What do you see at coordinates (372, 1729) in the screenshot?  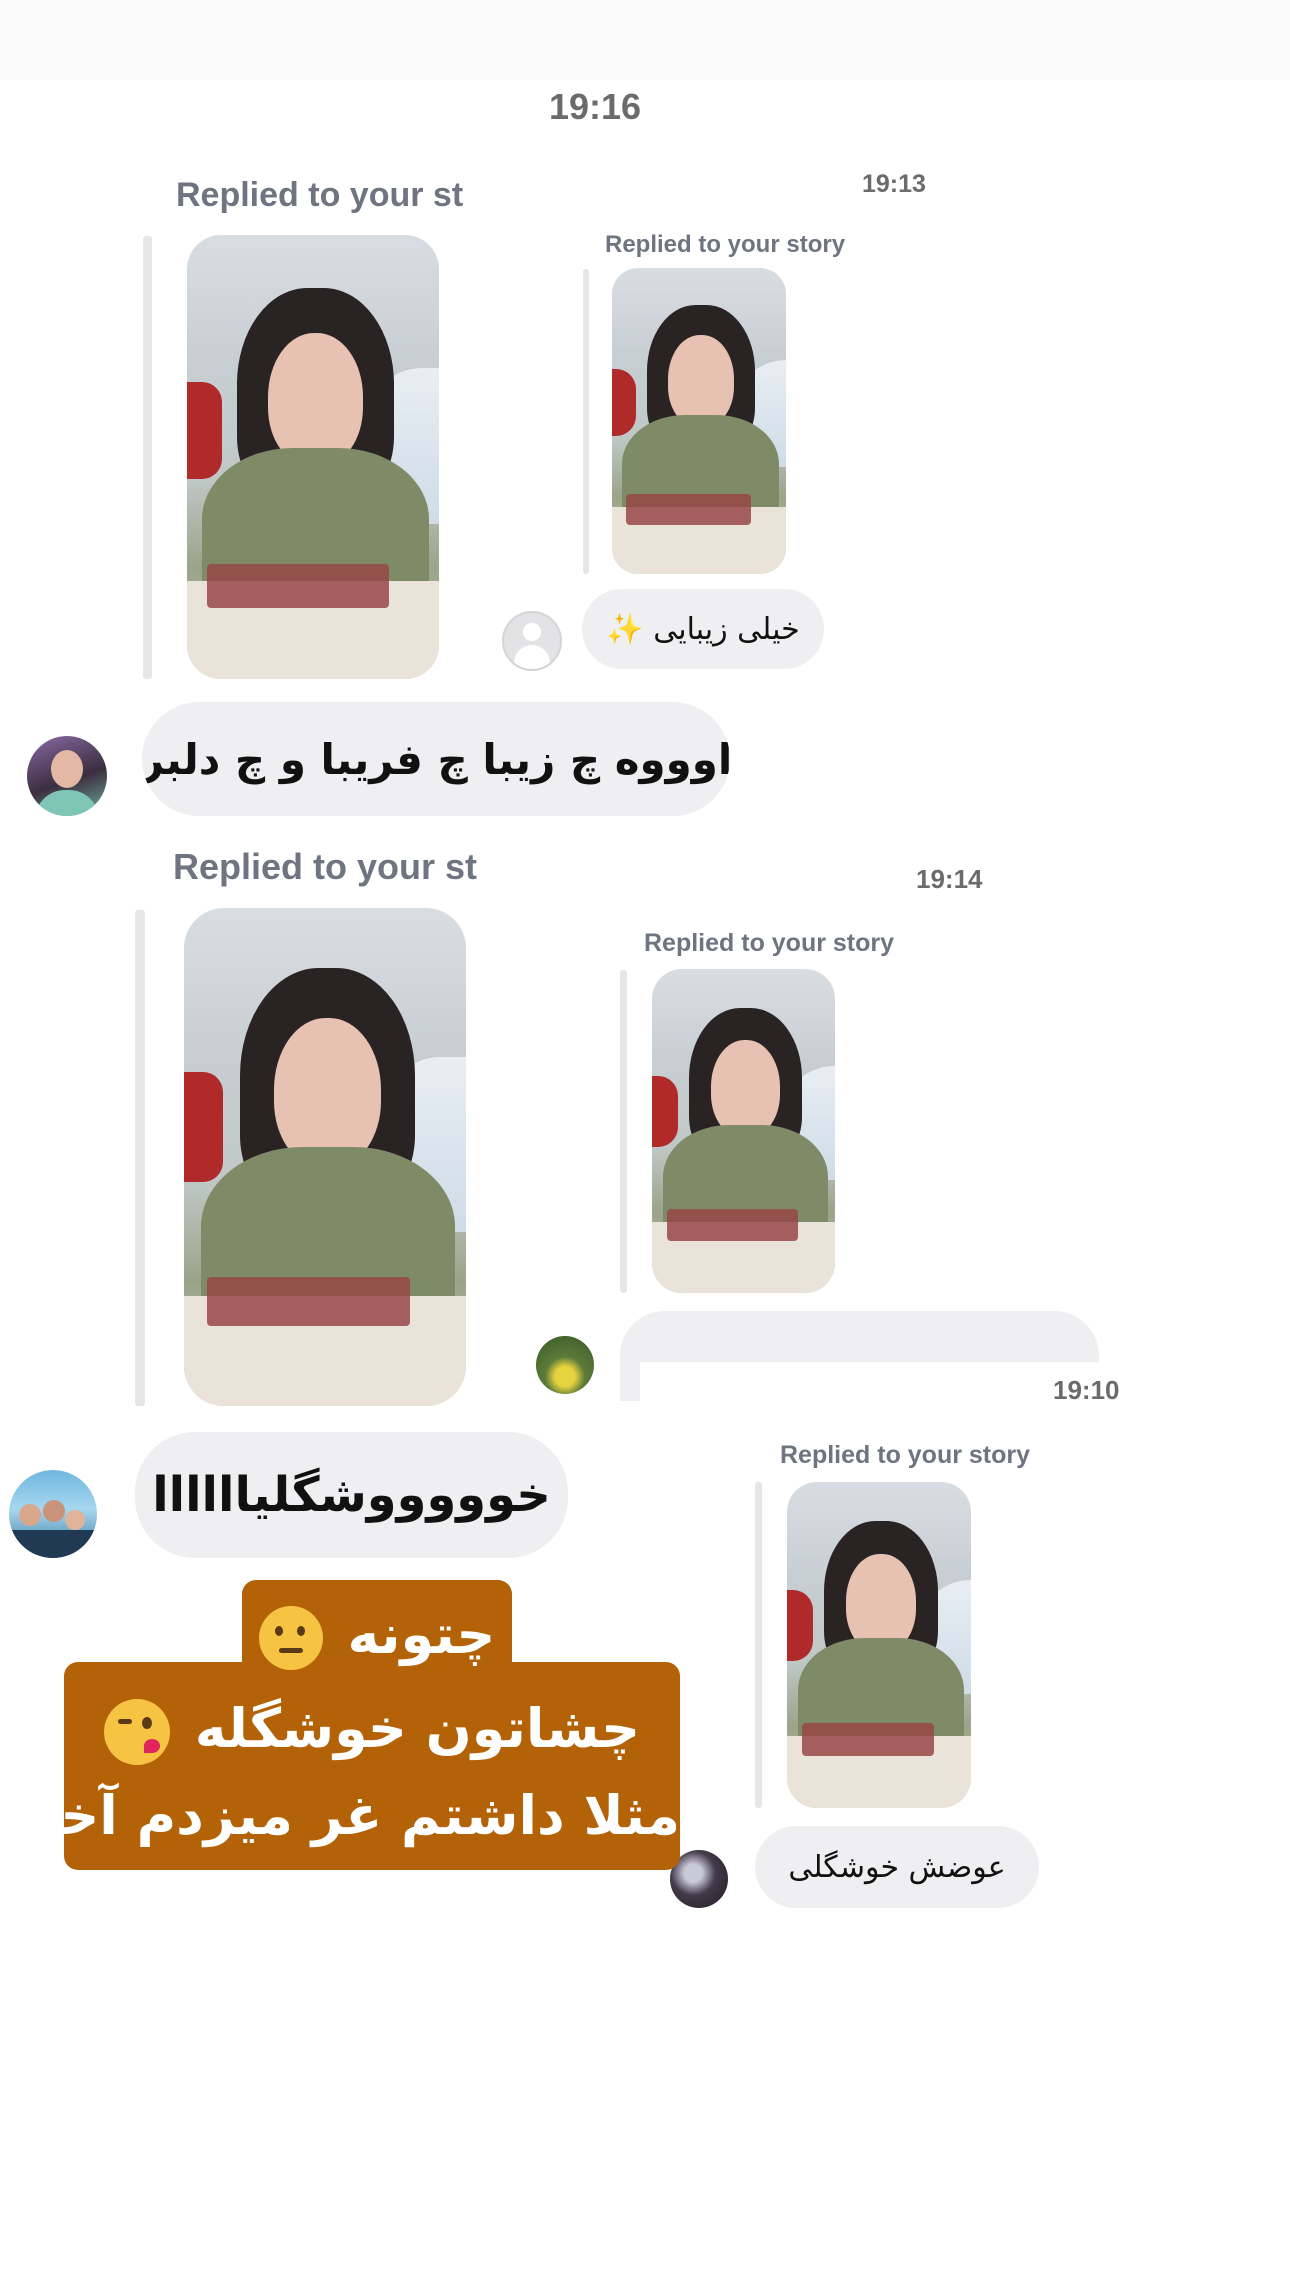 I see `overlay-caption-line2: چشاتون خوشگله` at bounding box center [372, 1729].